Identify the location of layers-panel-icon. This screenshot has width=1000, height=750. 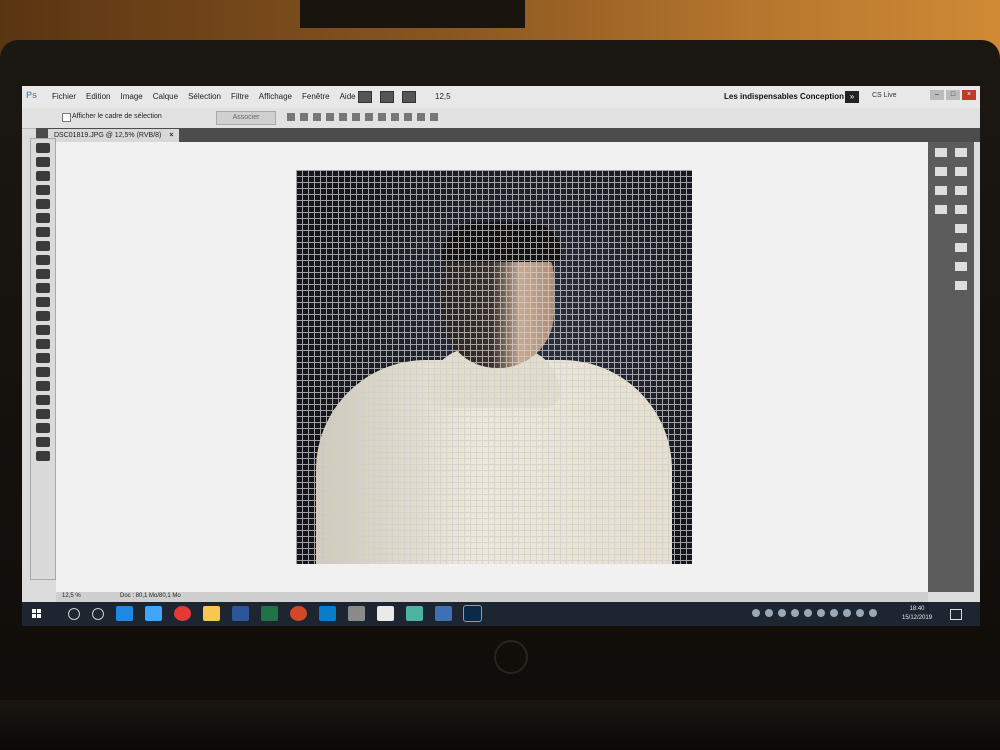
(961, 247).